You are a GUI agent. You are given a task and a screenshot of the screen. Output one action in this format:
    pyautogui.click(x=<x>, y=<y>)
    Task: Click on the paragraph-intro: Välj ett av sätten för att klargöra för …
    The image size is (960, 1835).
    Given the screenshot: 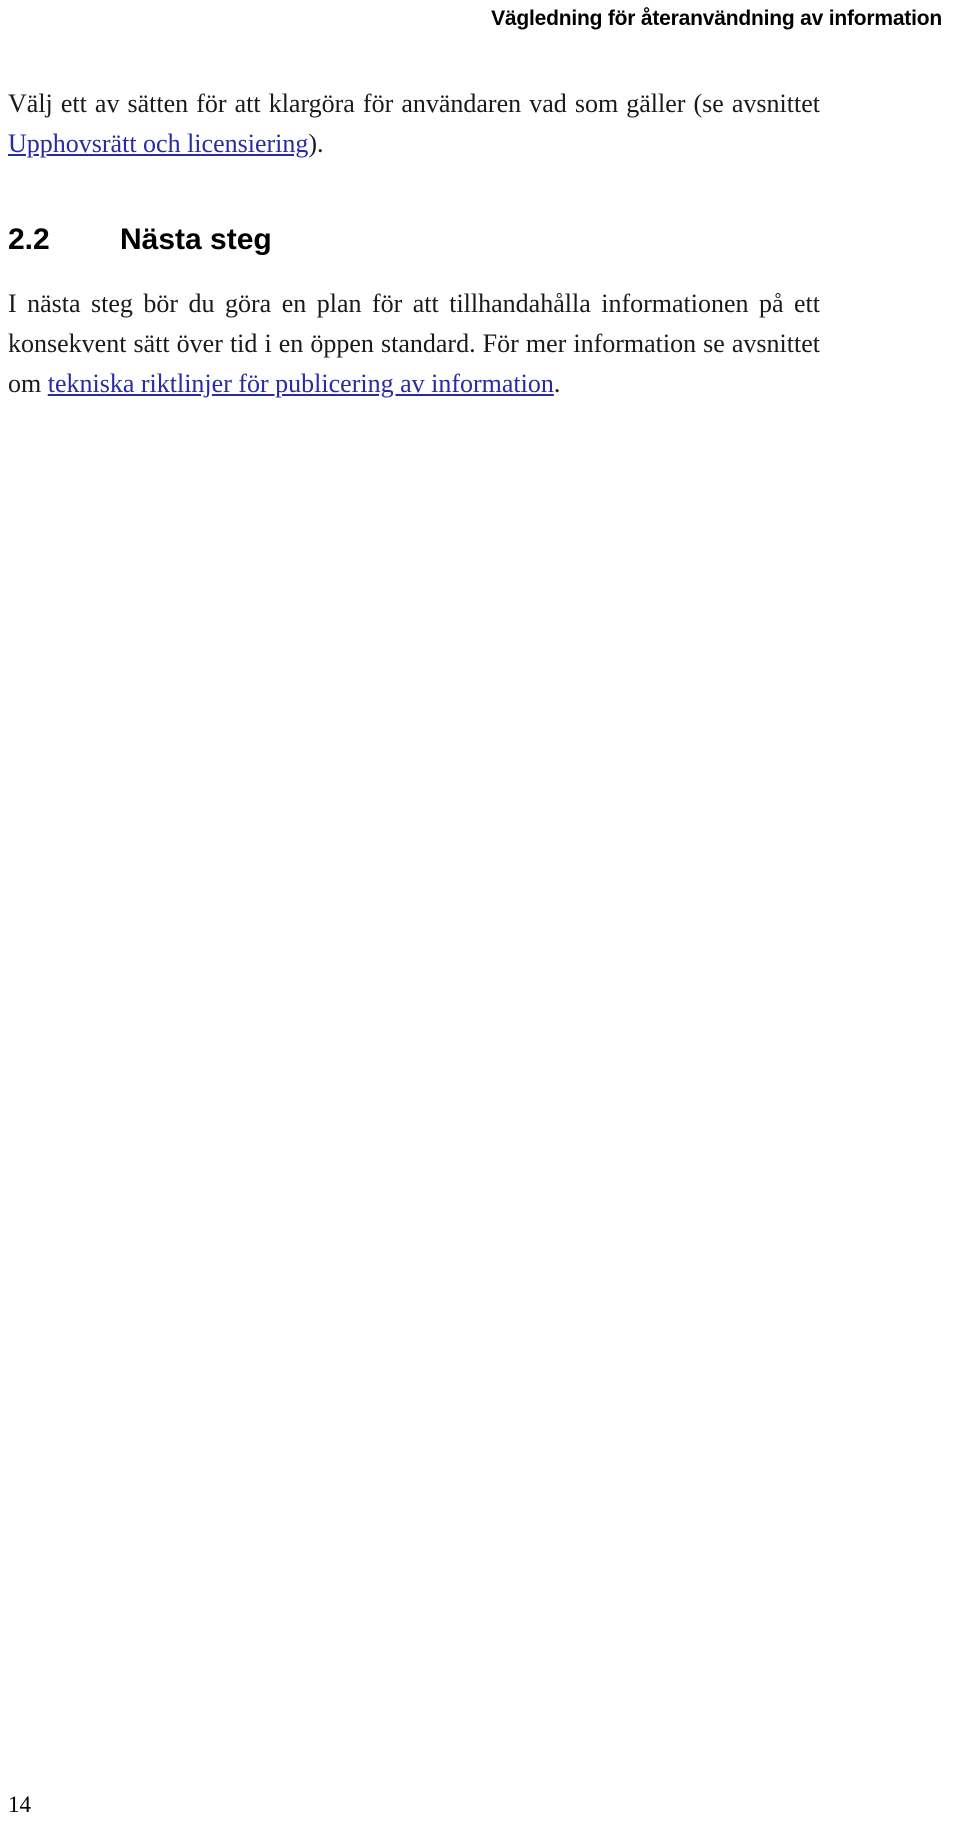 What is the action you would take?
    pyautogui.click(x=414, y=124)
    